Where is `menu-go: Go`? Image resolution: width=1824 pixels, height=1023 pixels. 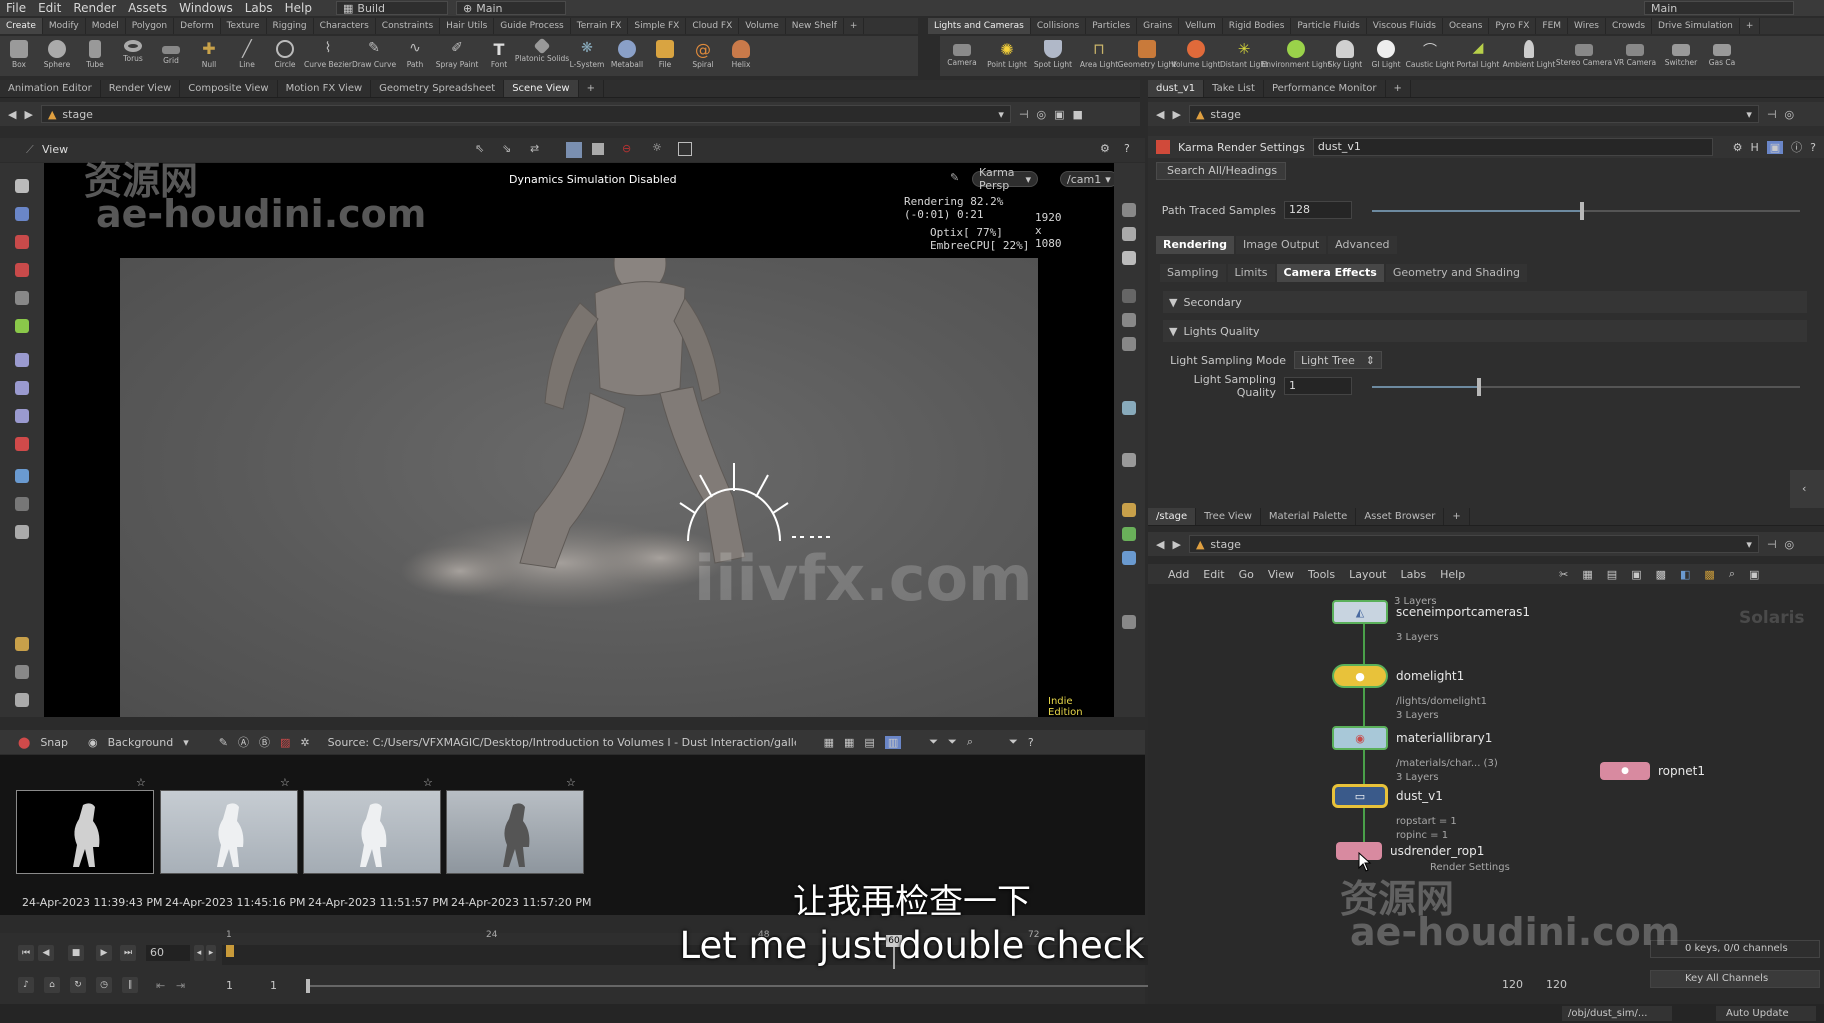 menu-go: Go is located at coordinates (1246, 574).